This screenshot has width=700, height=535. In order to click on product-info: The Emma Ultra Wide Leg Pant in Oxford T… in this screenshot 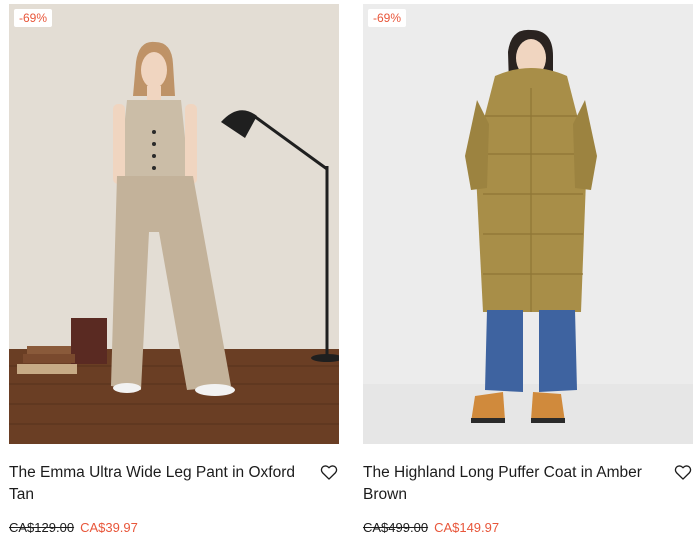, I will do `click(174, 498)`.